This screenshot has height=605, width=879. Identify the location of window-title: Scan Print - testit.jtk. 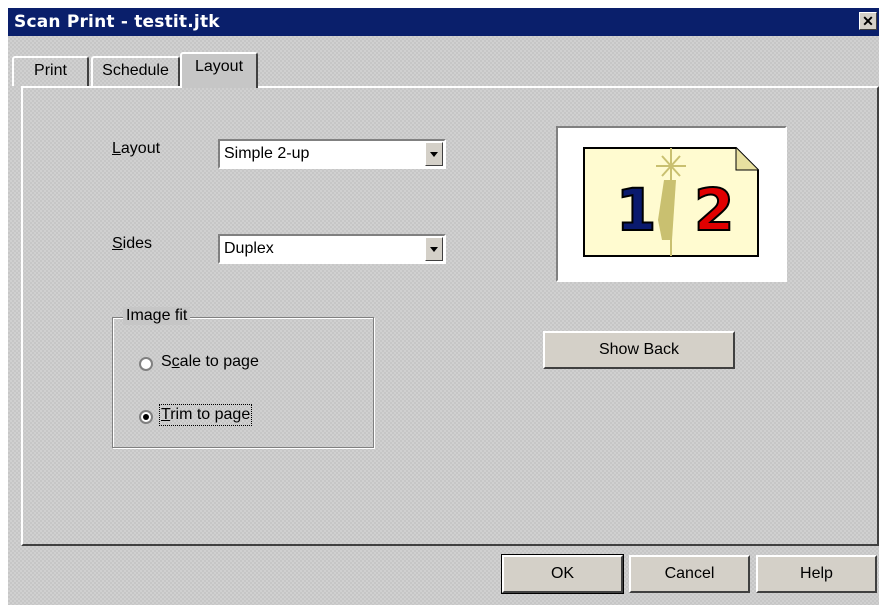
(117, 22).